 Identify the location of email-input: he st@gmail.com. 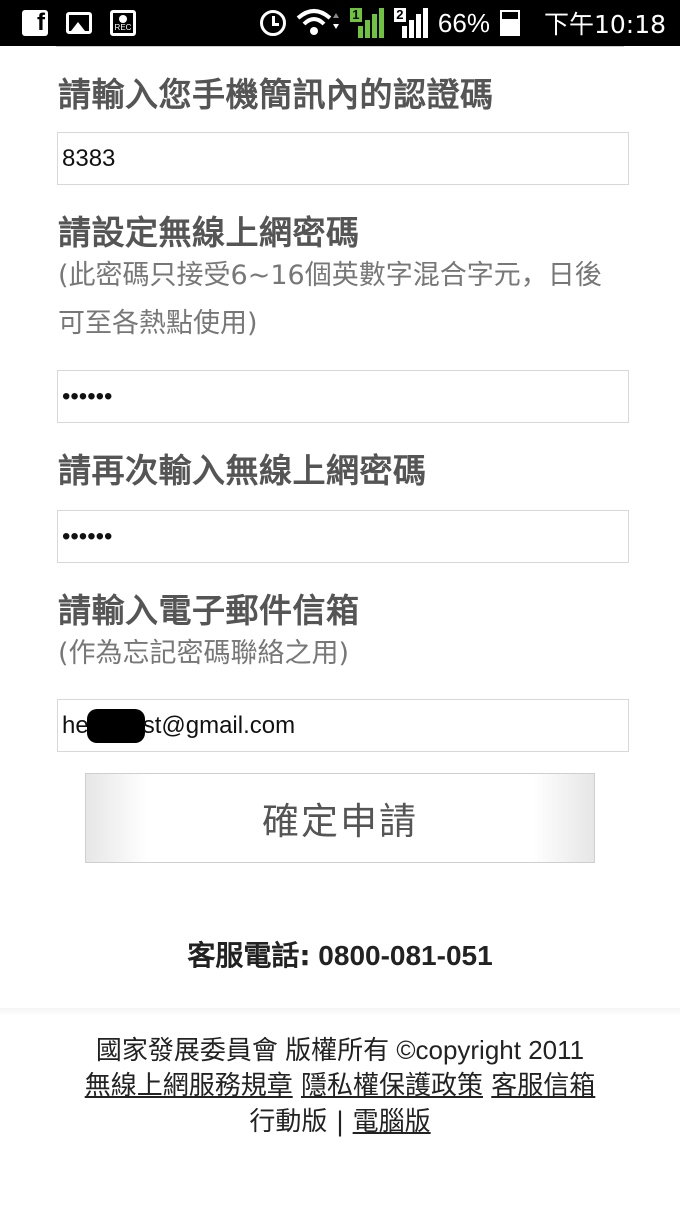
(343, 725).